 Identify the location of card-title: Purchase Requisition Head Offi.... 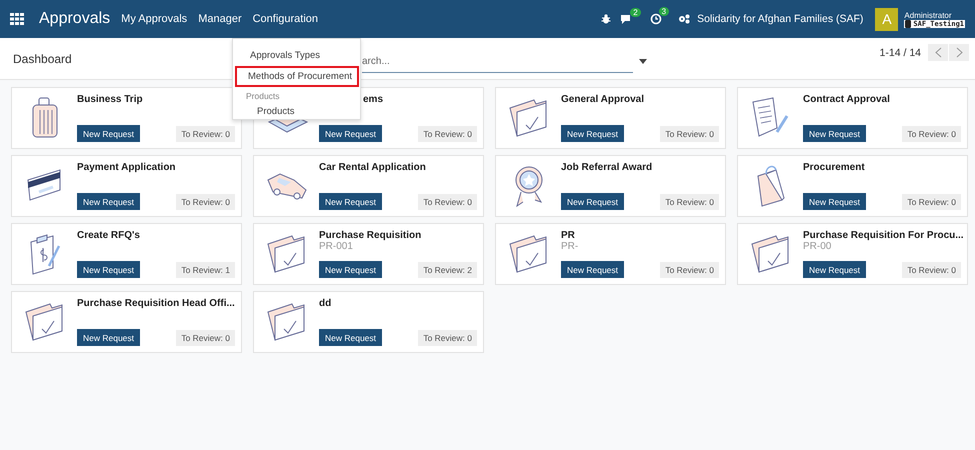
(156, 303).